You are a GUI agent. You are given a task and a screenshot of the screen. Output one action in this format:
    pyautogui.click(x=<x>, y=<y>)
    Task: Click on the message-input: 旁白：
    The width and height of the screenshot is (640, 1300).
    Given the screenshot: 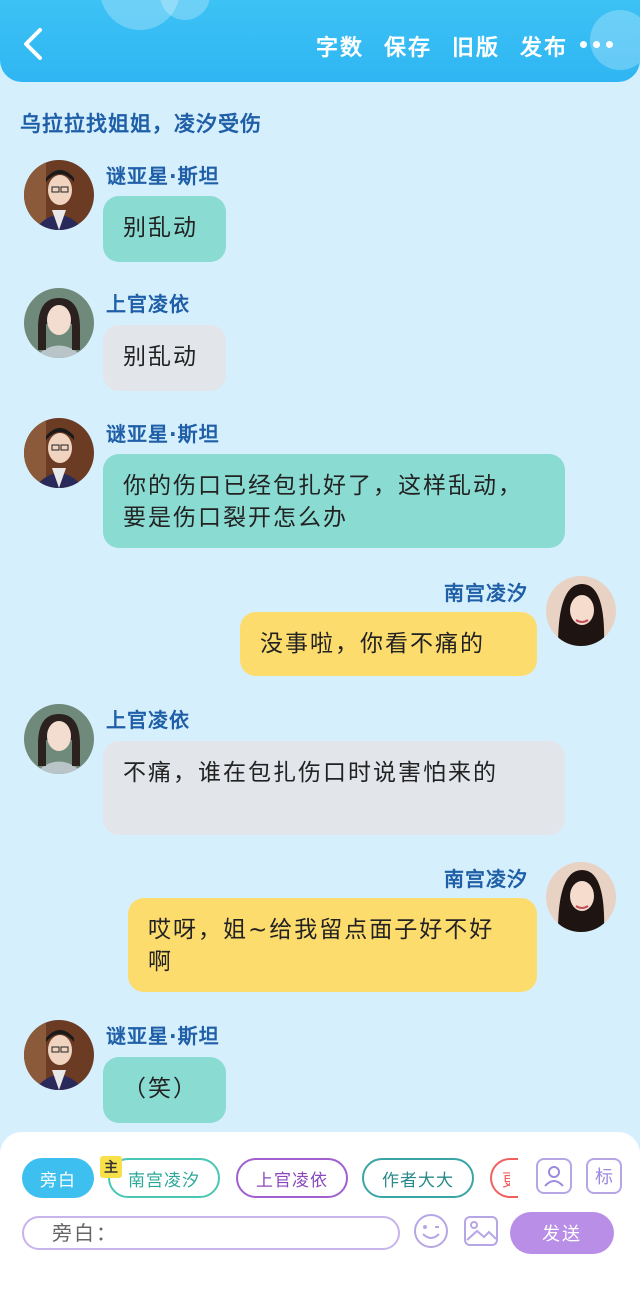 What is the action you would take?
    pyautogui.click(x=211, y=1233)
    